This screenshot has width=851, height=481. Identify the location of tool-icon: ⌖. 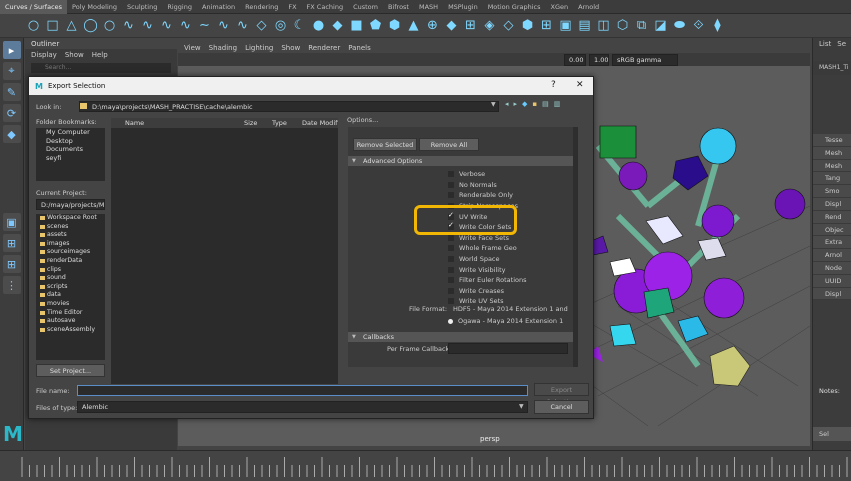
(11, 71).